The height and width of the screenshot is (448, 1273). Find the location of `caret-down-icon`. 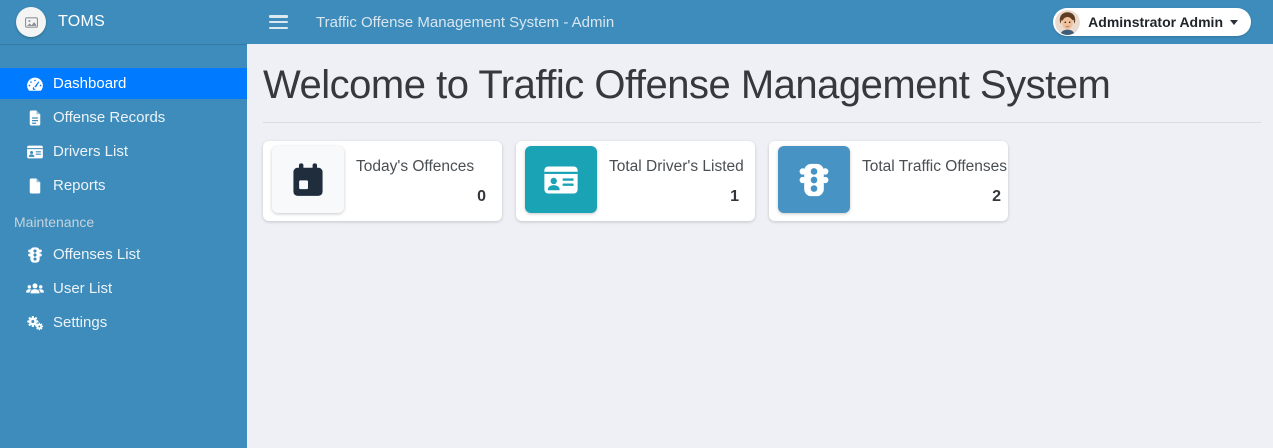

caret-down-icon is located at coordinates (1234, 22).